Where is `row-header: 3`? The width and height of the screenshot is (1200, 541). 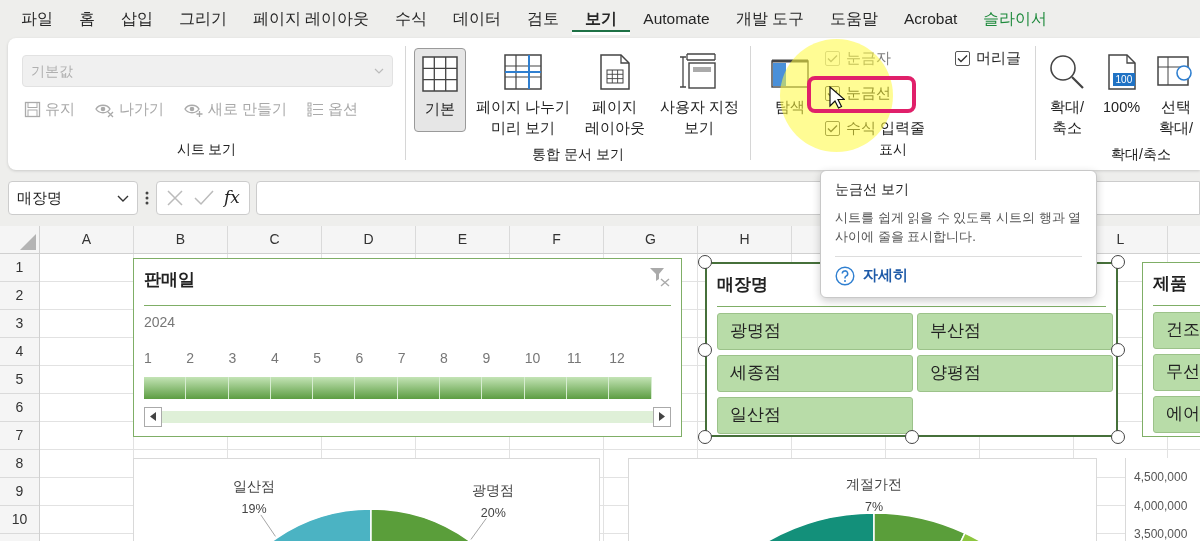 row-header: 3 is located at coordinates (19, 323).